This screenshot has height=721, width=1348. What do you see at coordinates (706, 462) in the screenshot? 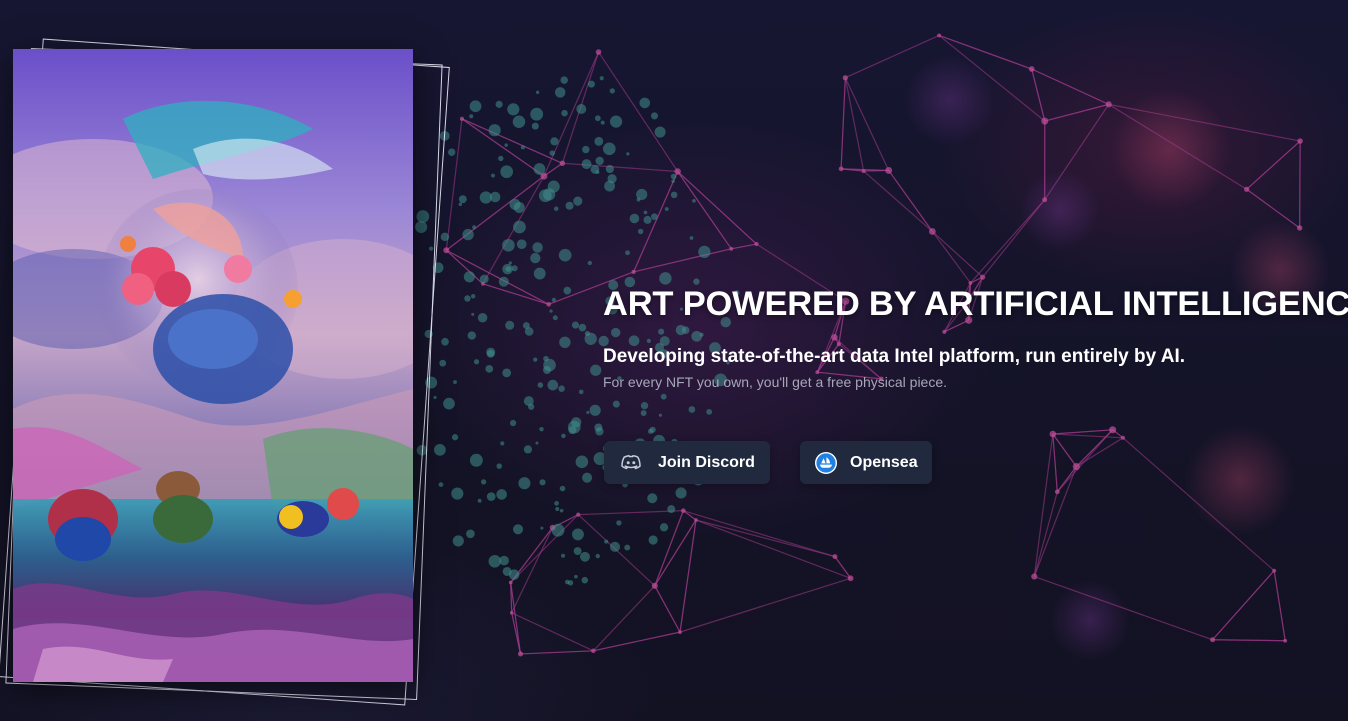
I see `join-discord-label: Join Discord` at bounding box center [706, 462].